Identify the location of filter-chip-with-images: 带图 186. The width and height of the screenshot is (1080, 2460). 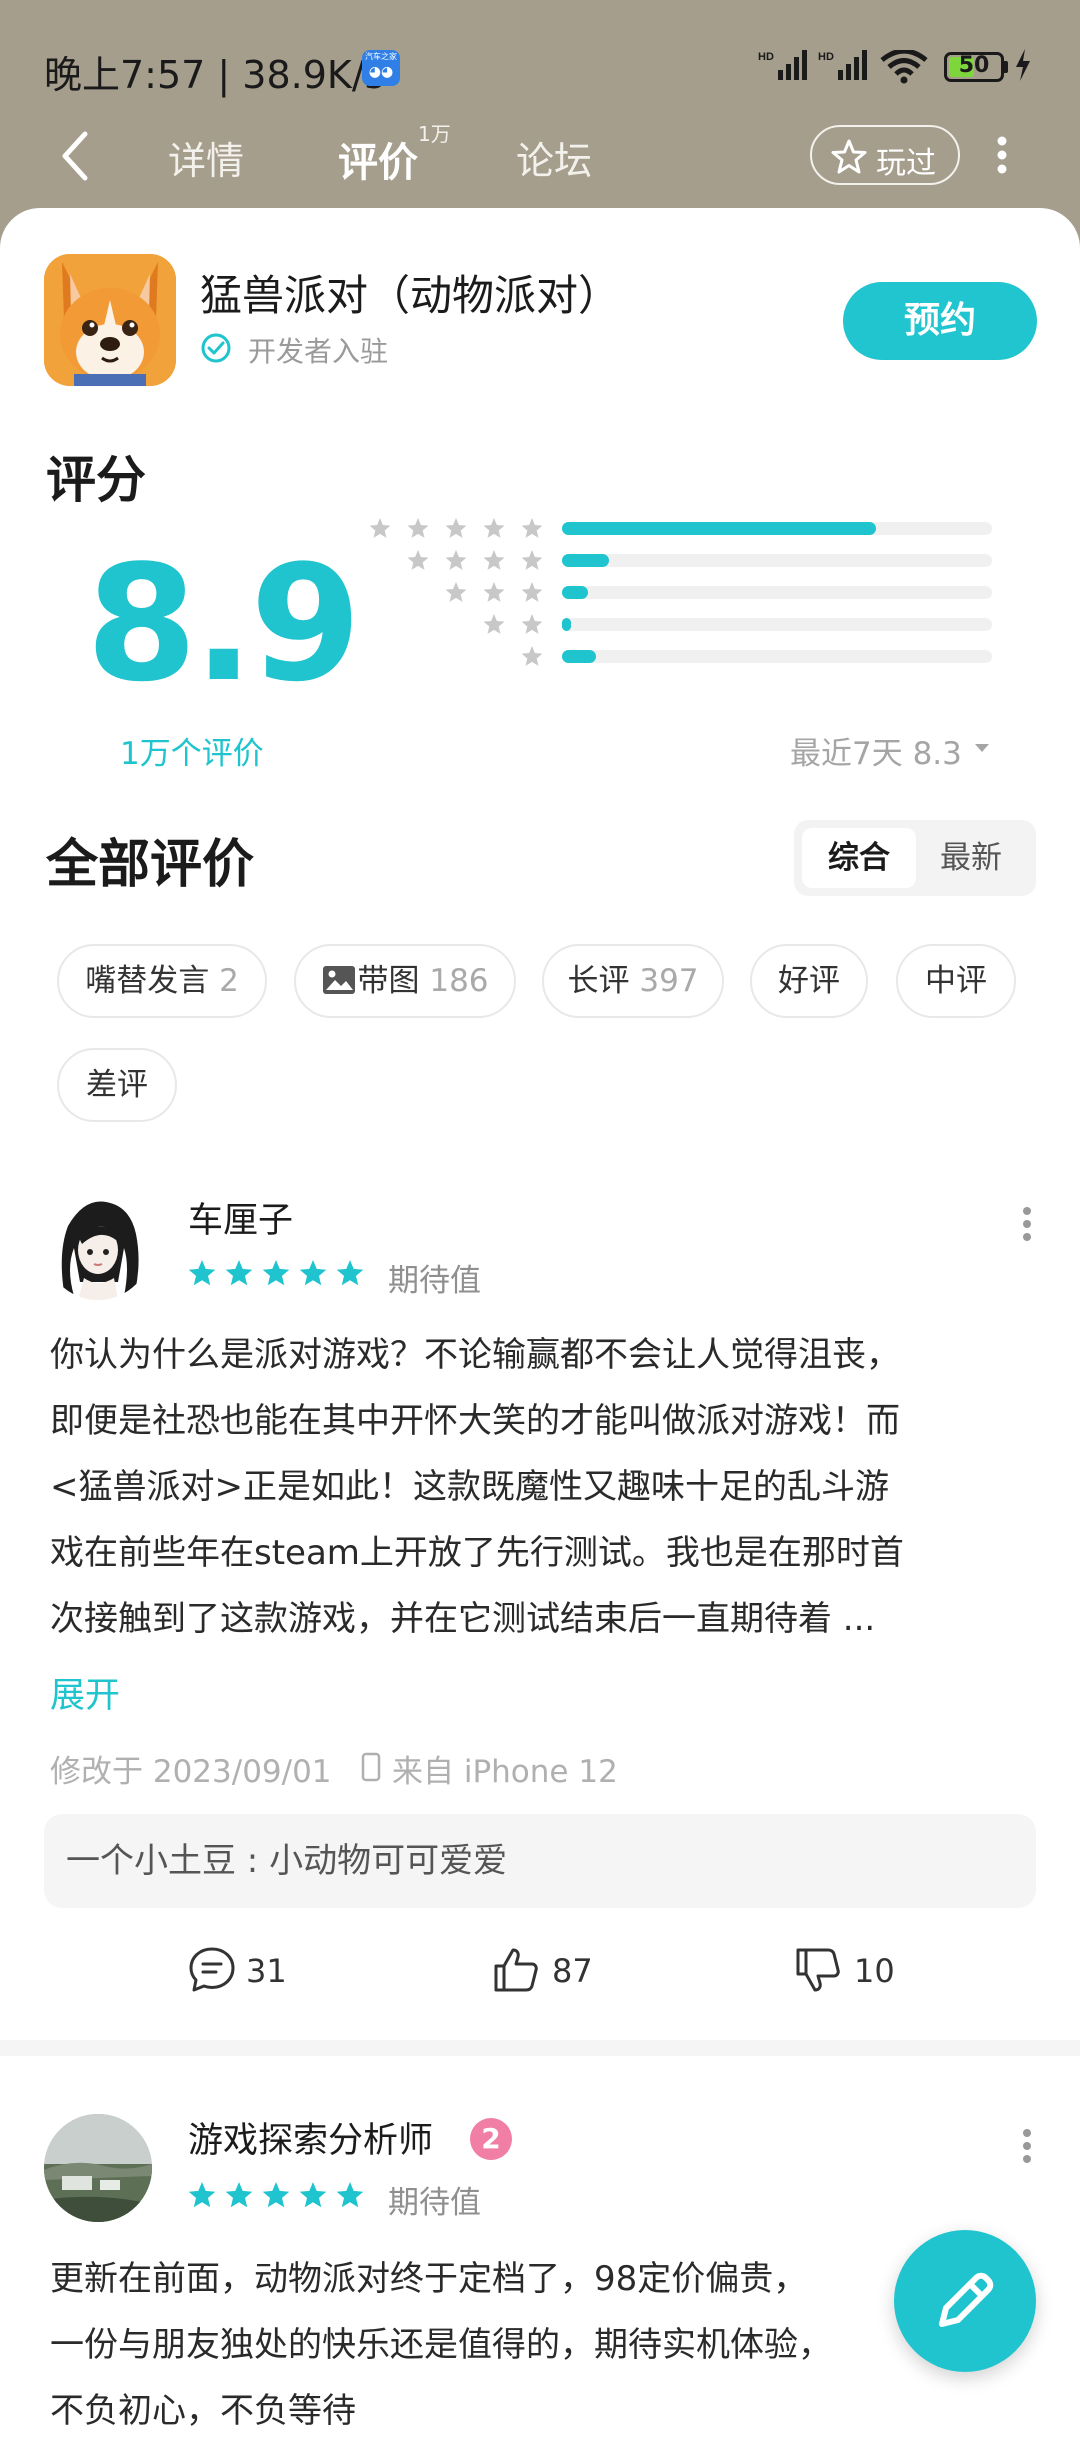
(405, 981).